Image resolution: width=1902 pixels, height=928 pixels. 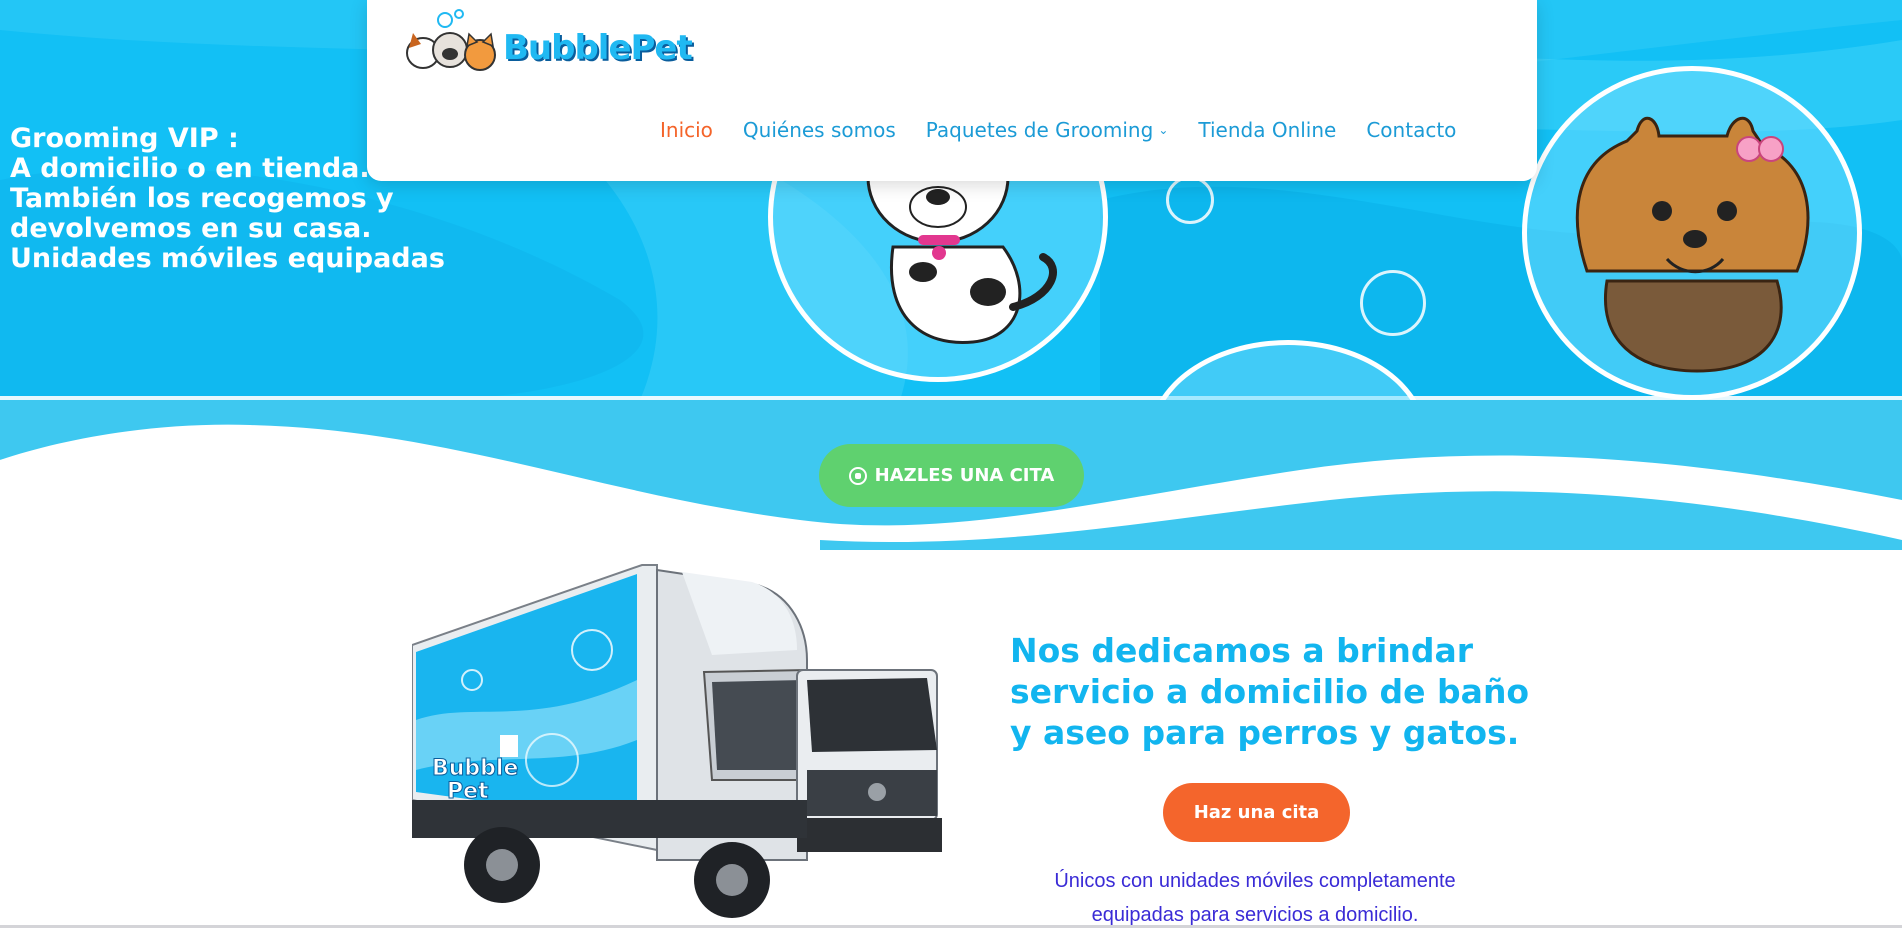 I want to click on brand-name: BubblePet, so click(x=598, y=48).